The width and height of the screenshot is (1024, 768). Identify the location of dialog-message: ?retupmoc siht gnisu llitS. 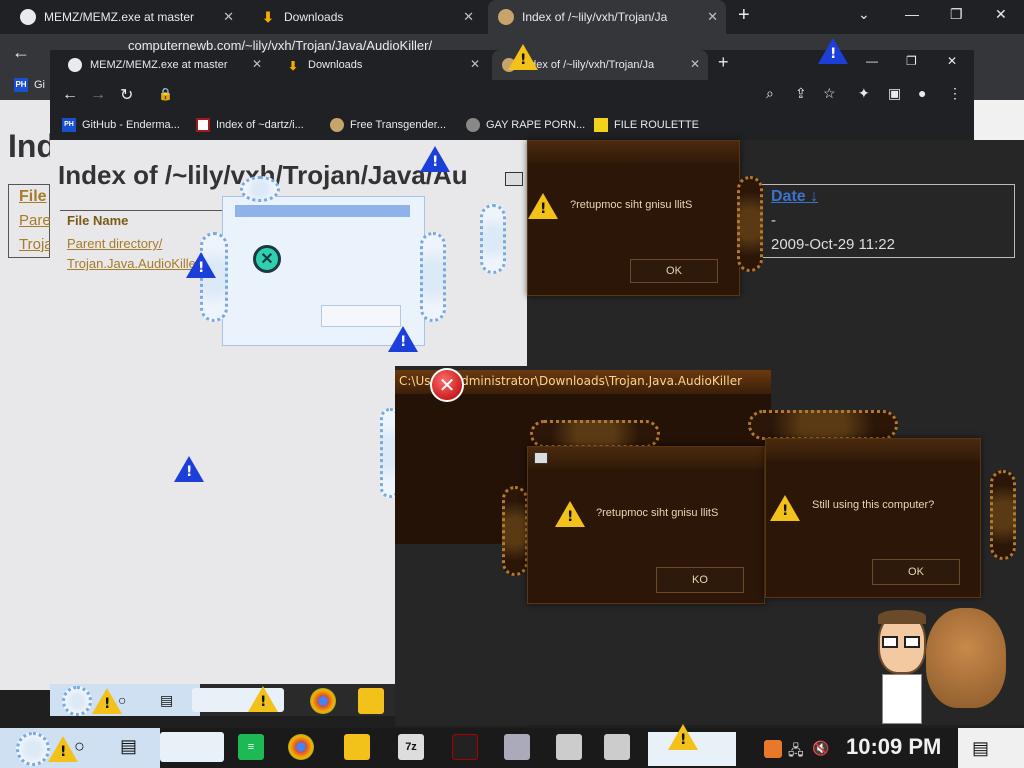
(657, 513).